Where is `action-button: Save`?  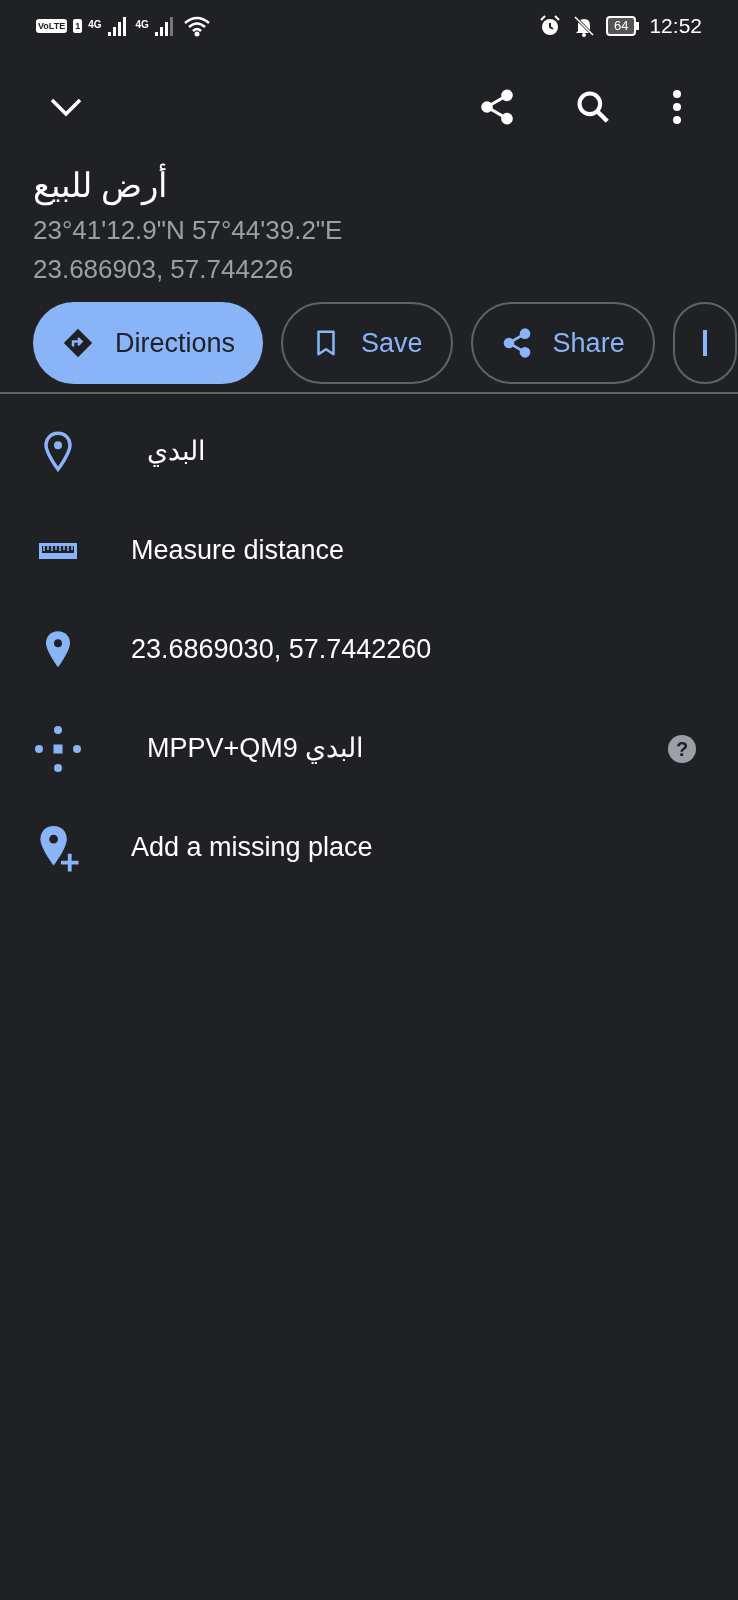
action-button: Save is located at coordinates (367, 343).